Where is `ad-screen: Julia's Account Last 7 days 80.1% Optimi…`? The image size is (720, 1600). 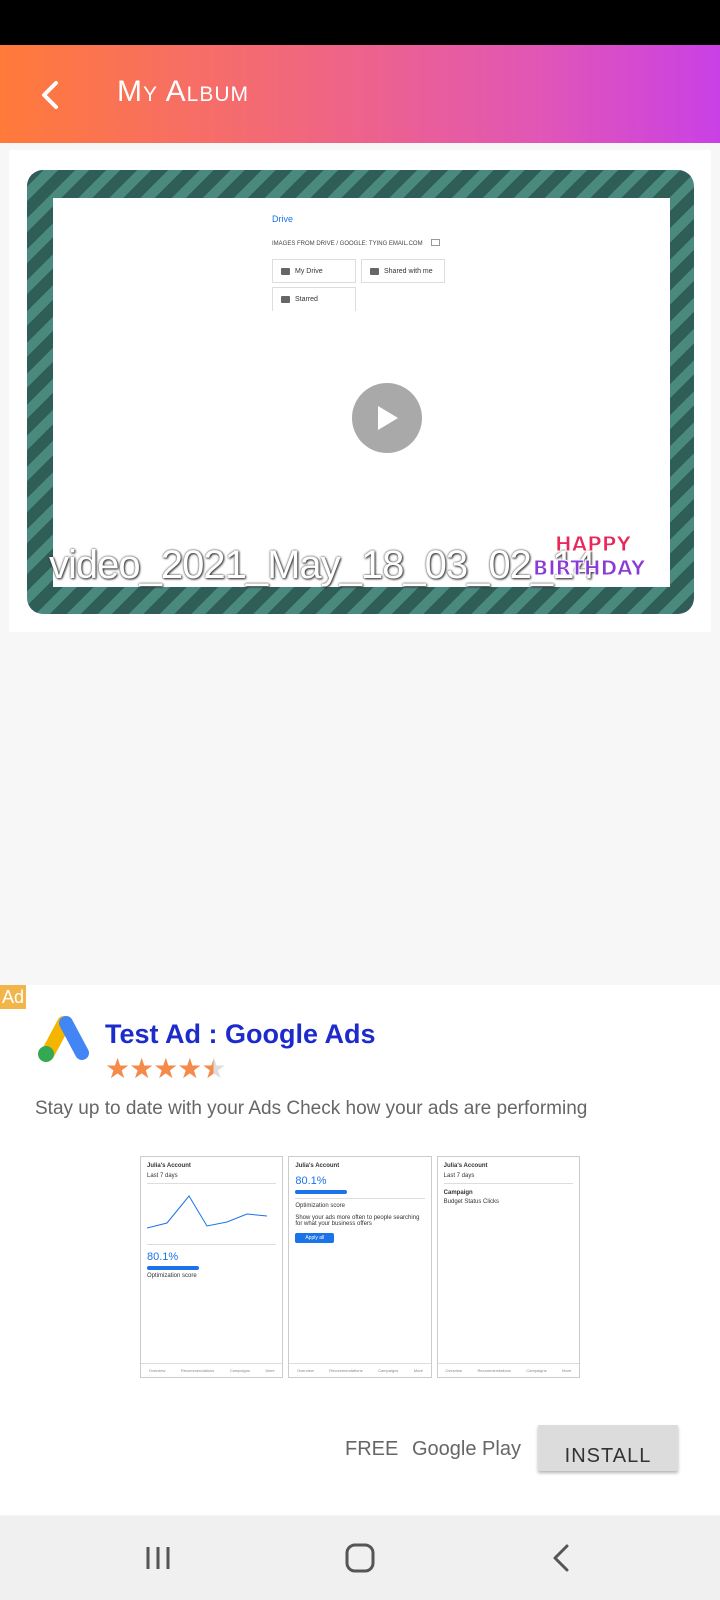 ad-screen: Julia's Account Last 7 days 80.1% Optimi… is located at coordinates (212, 1267).